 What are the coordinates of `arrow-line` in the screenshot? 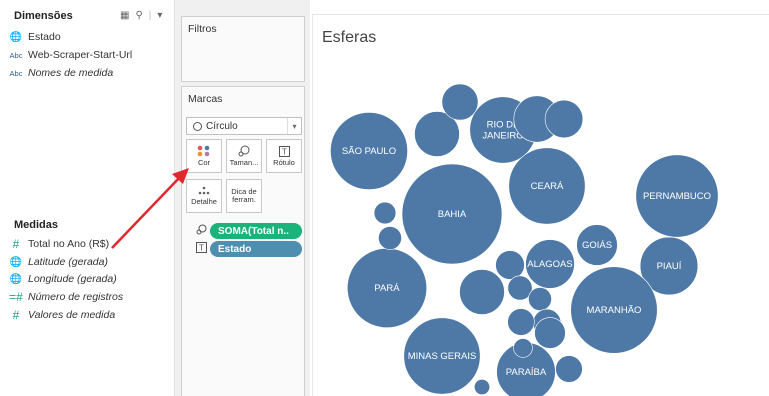 It's located at (146, 212).